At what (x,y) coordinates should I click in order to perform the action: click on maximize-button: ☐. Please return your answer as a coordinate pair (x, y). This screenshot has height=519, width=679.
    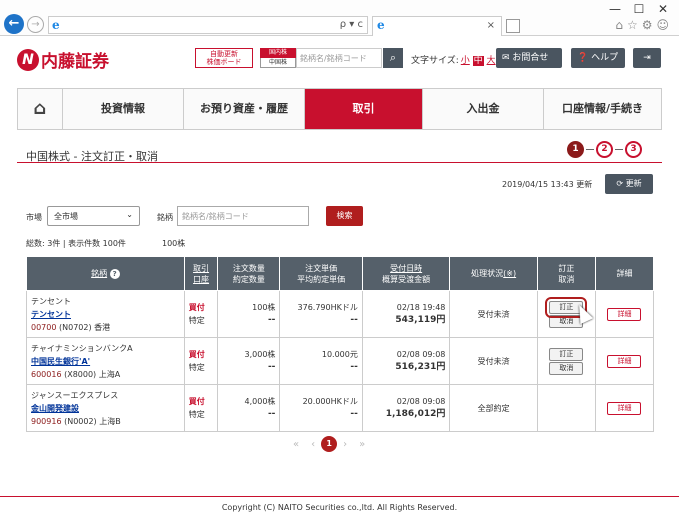
    Looking at the image, I should click on (639, 9).